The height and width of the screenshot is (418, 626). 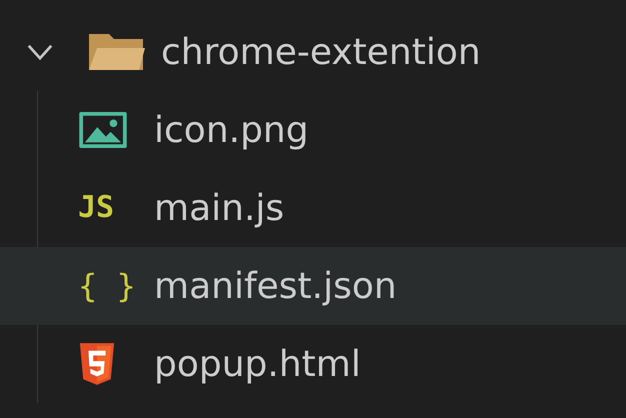 I want to click on file-name: popup.html, so click(x=257, y=364).